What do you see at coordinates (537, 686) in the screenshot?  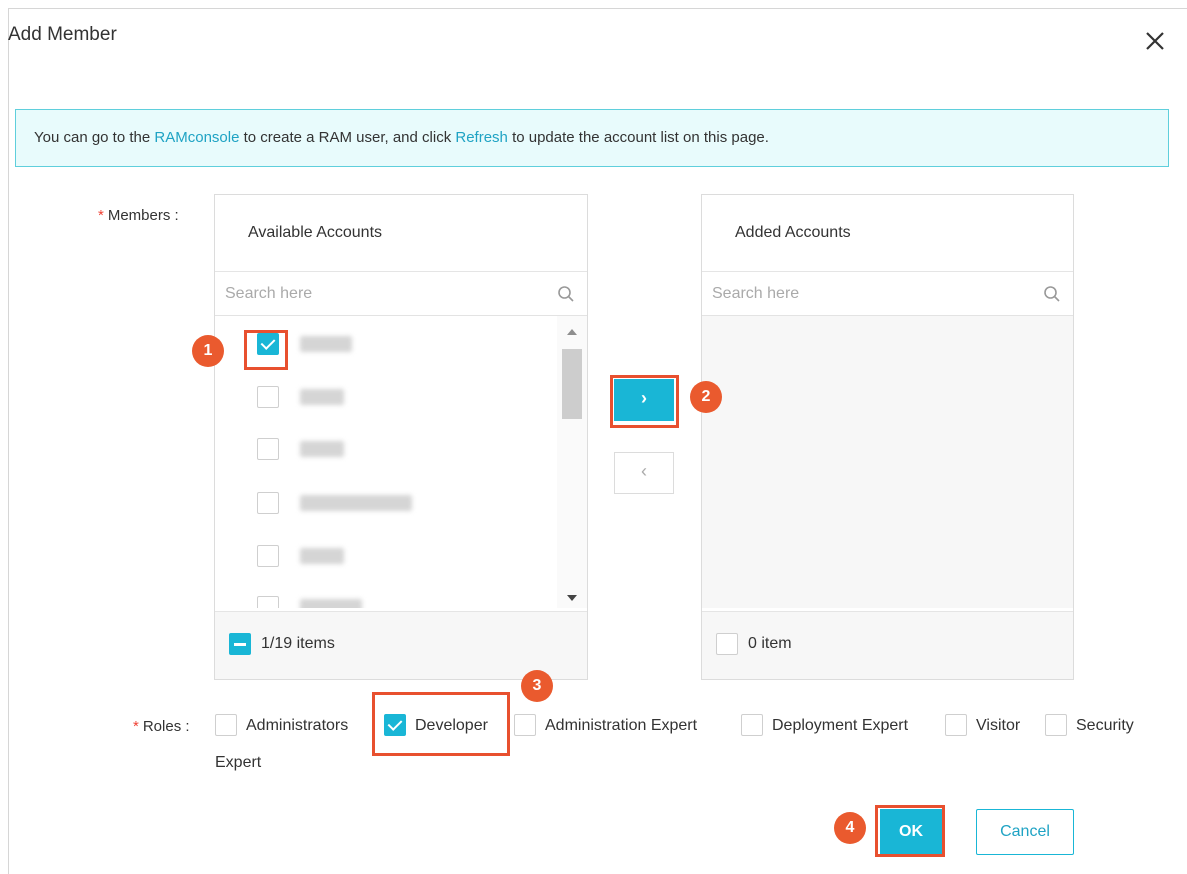 I see `step-badge-3: 3` at bounding box center [537, 686].